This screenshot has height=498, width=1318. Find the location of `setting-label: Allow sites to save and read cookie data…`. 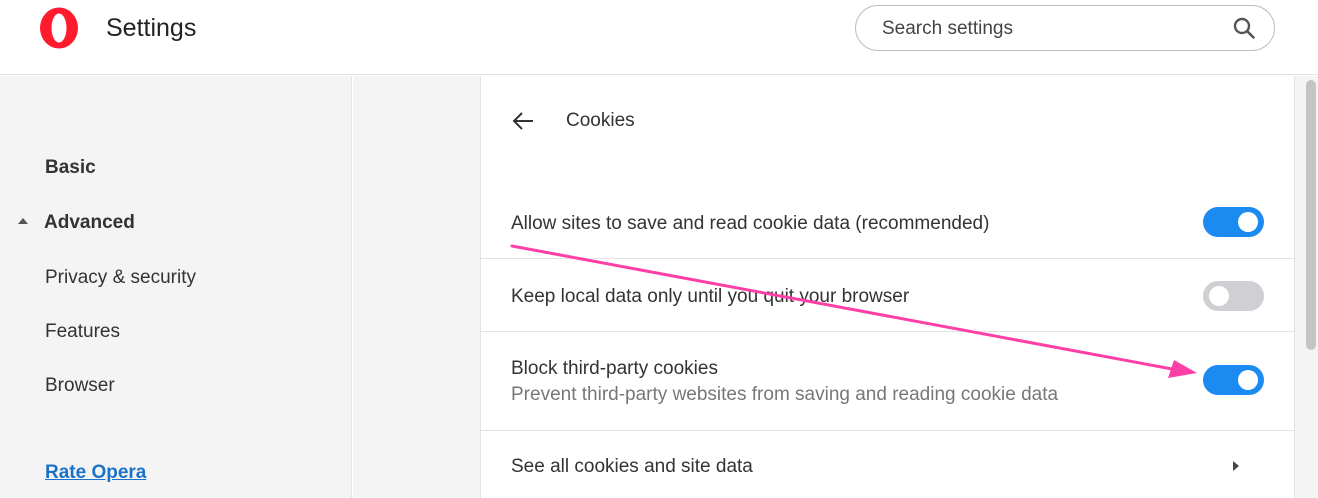

setting-label: Allow sites to save and read cookie data… is located at coordinates (750, 223).